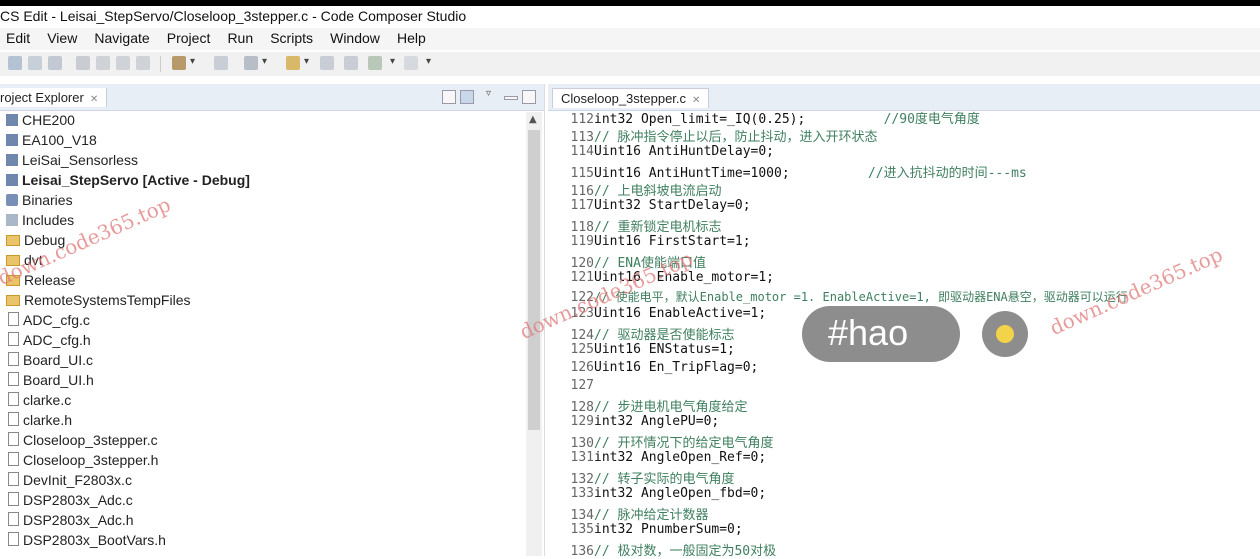  Describe the element at coordinates (179, 63) in the screenshot. I see `hammer-icon` at that location.